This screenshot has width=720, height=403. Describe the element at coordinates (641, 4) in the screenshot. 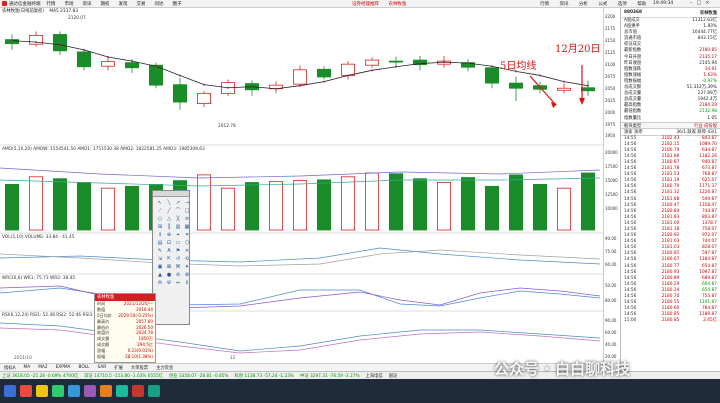

I see `rmenu-item: 帮助` at that location.